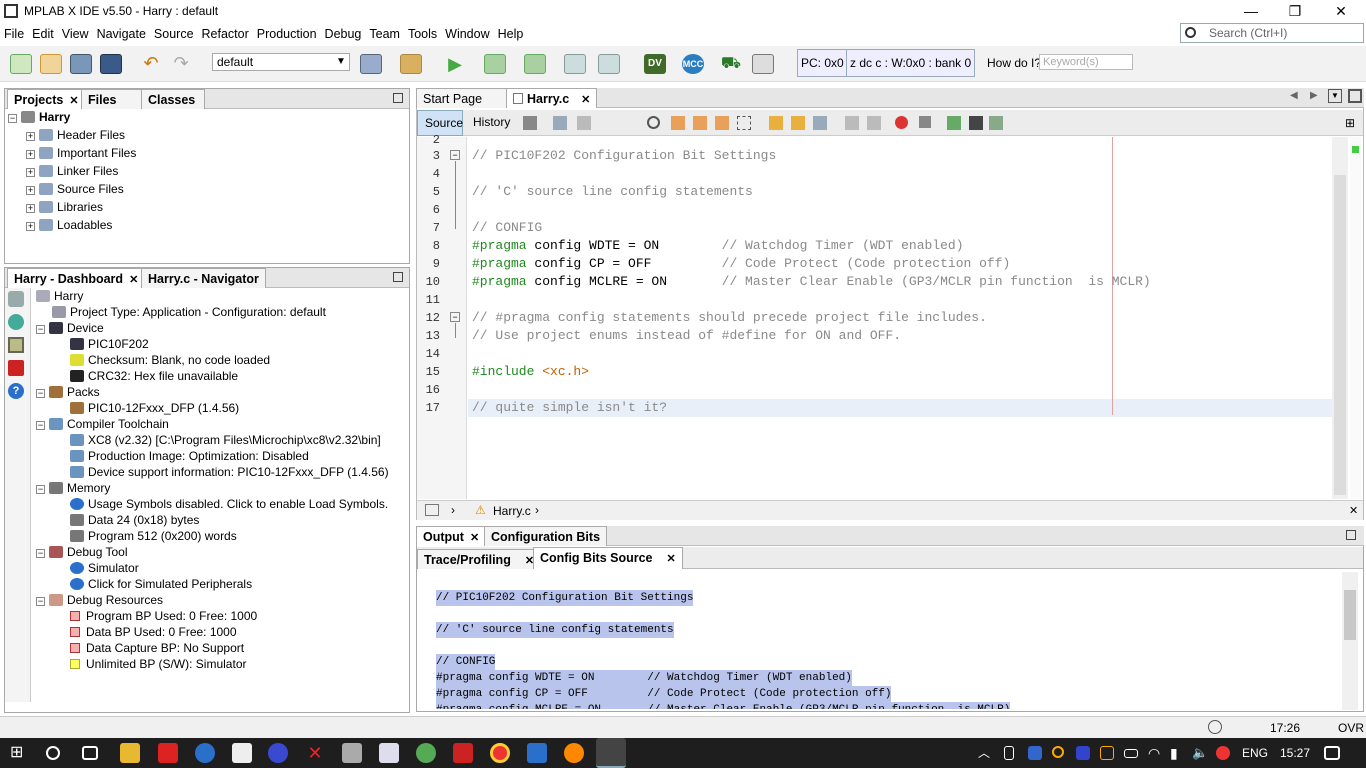  What do you see at coordinates (121, 32) in the screenshot?
I see `menu-navigate: Navigate` at bounding box center [121, 32].